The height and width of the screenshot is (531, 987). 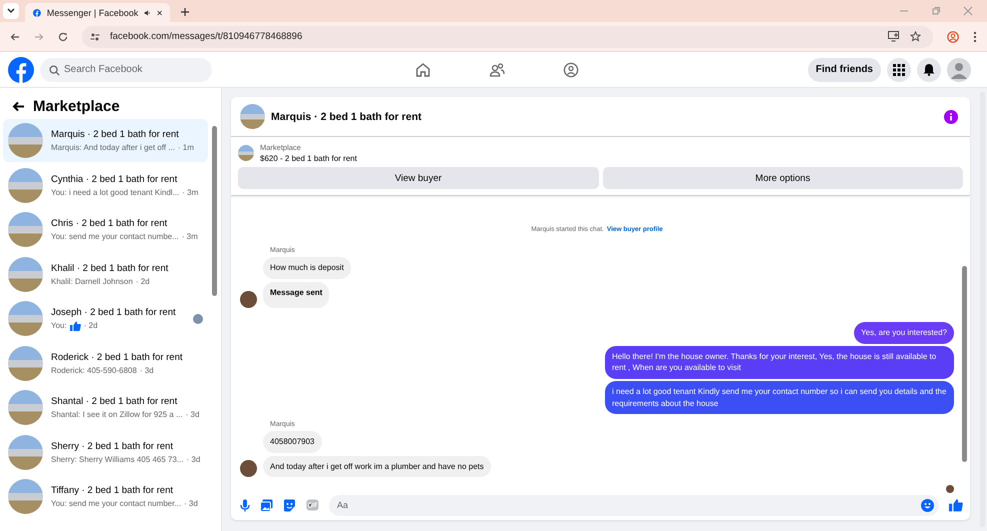 What do you see at coordinates (953, 36) in the screenshot?
I see `profile-icon` at bounding box center [953, 36].